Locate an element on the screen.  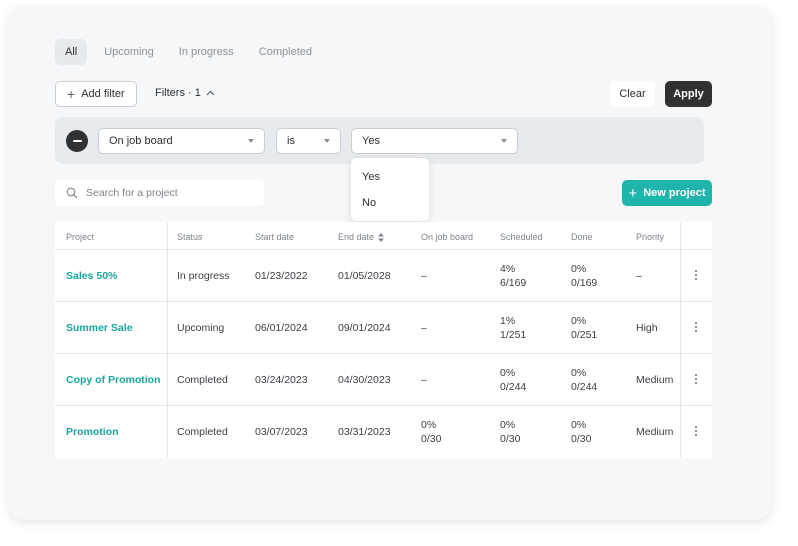
add-filter-button: + Add filter is located at coordinates (96, 94).